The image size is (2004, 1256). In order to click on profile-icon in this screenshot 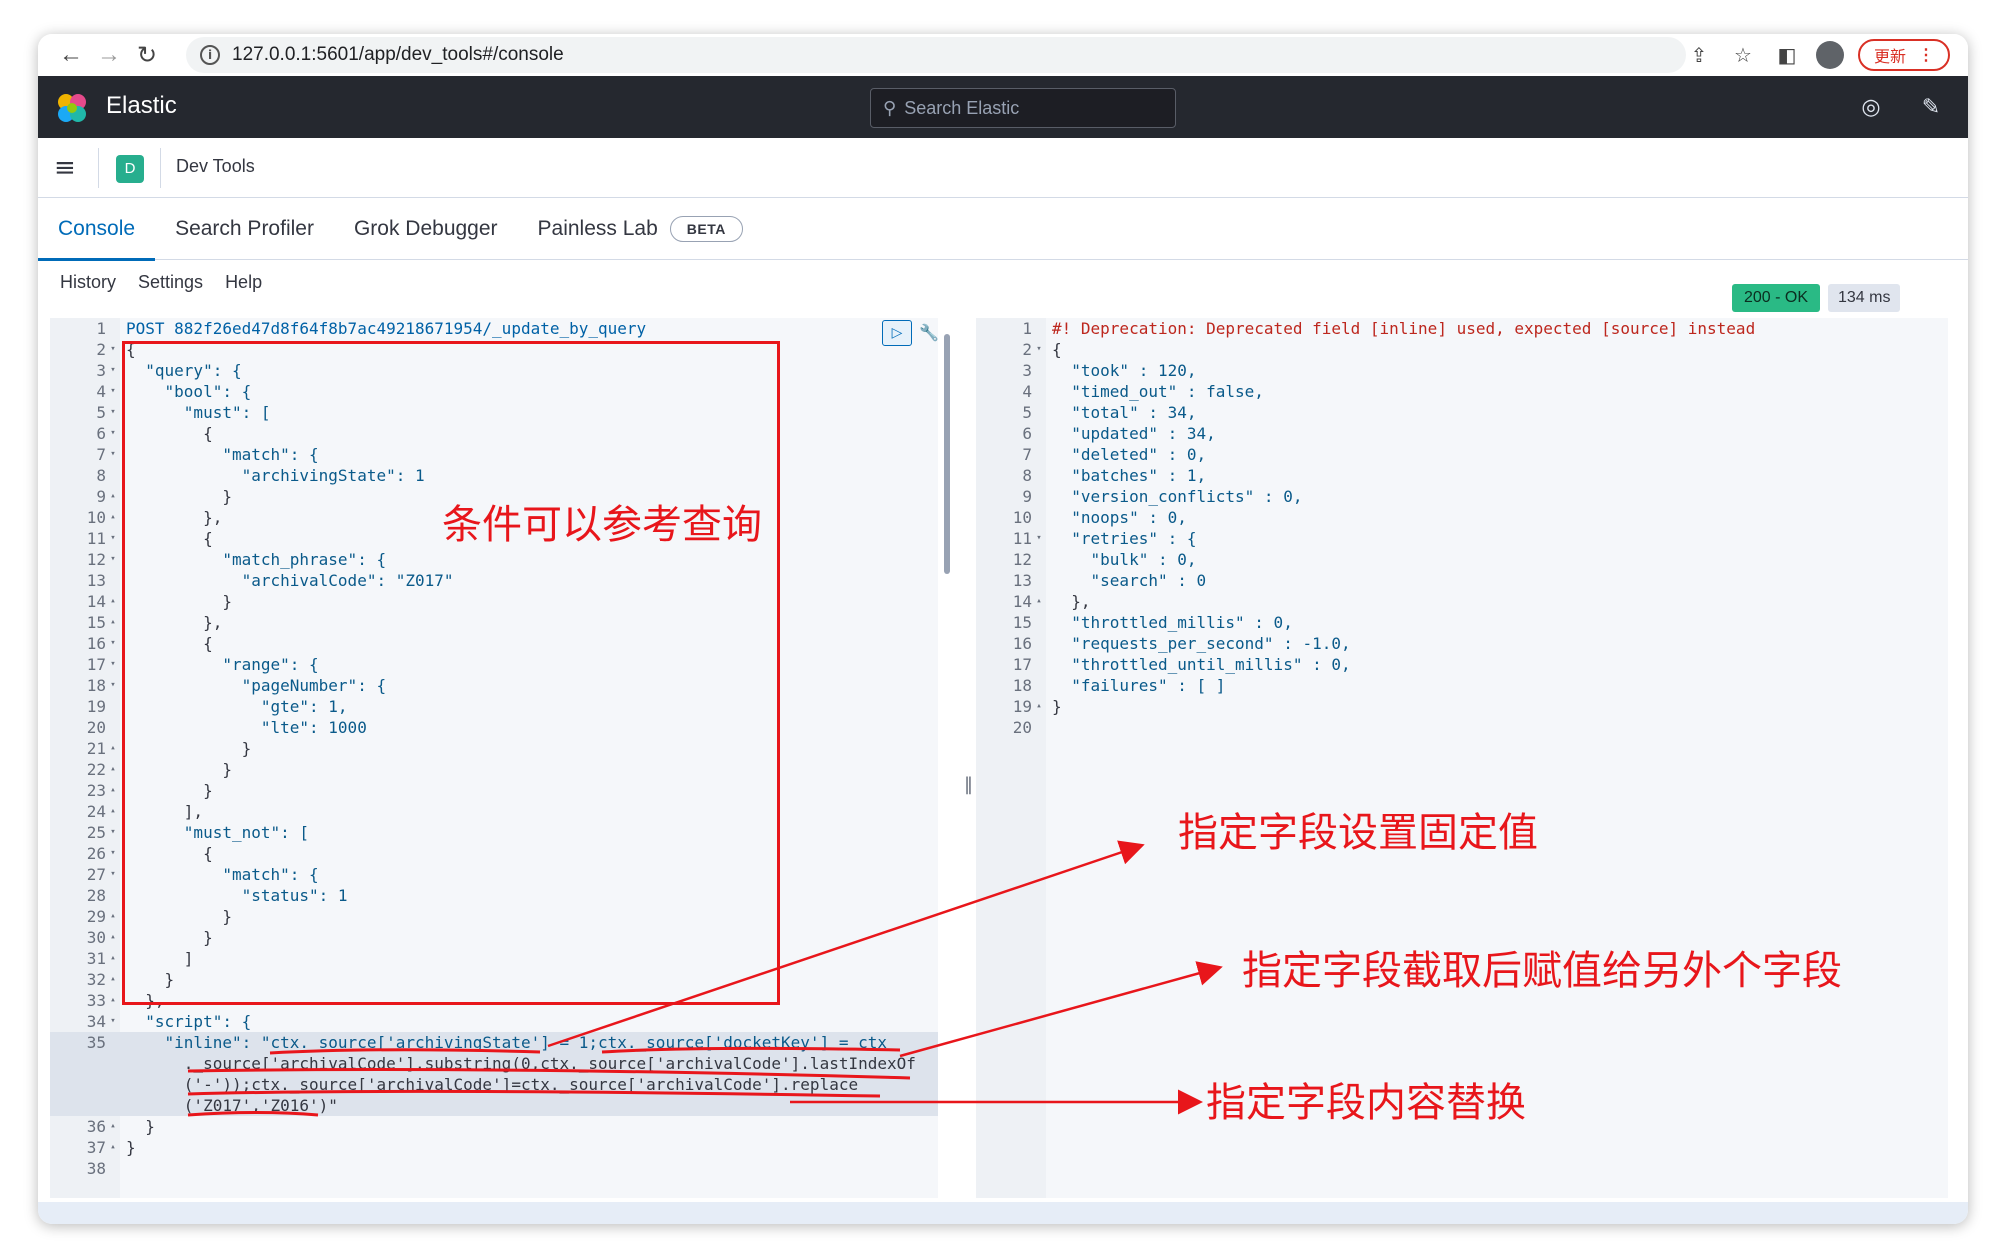, I will do `click(1829, 55)`.